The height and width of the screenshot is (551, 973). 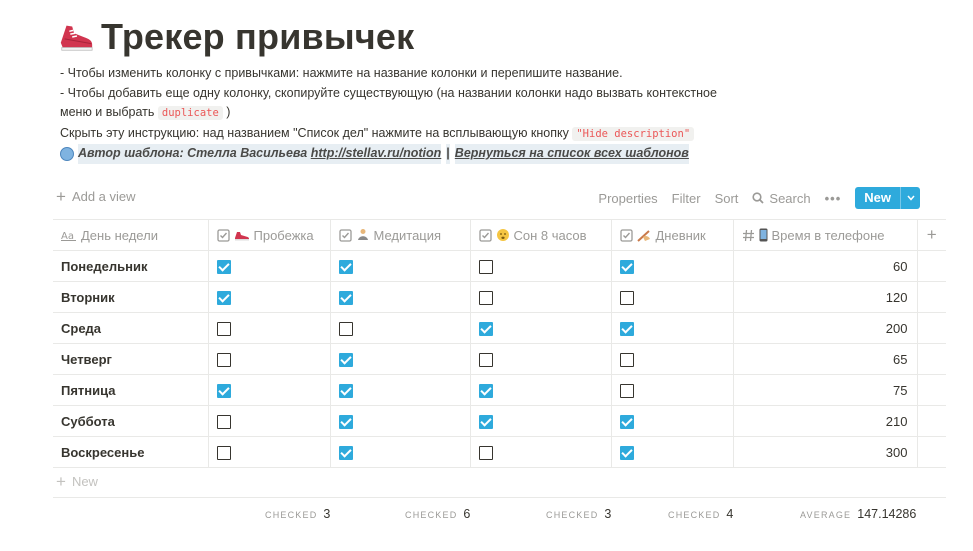 I want to click on phone-time-cell: 120, so click(x=825, y=297).